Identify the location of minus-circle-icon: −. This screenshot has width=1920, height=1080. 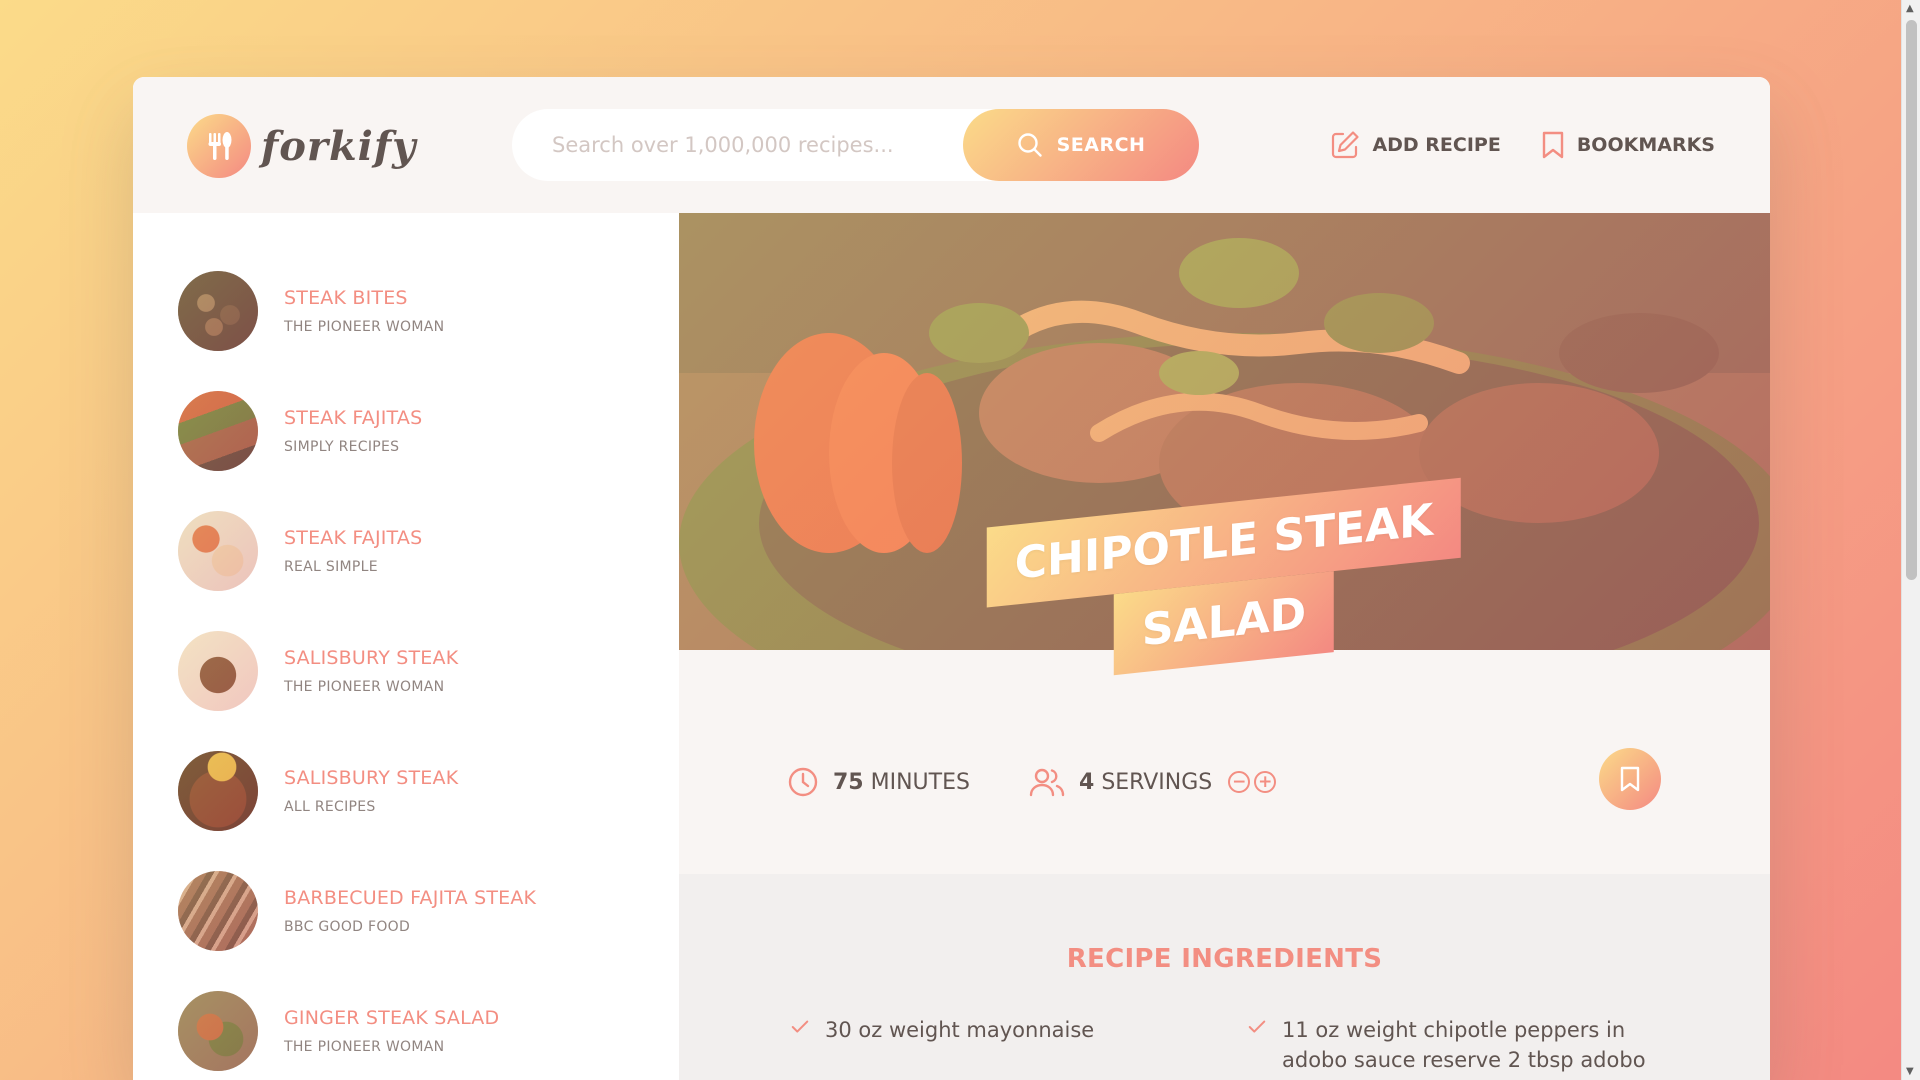
(1239, 782).